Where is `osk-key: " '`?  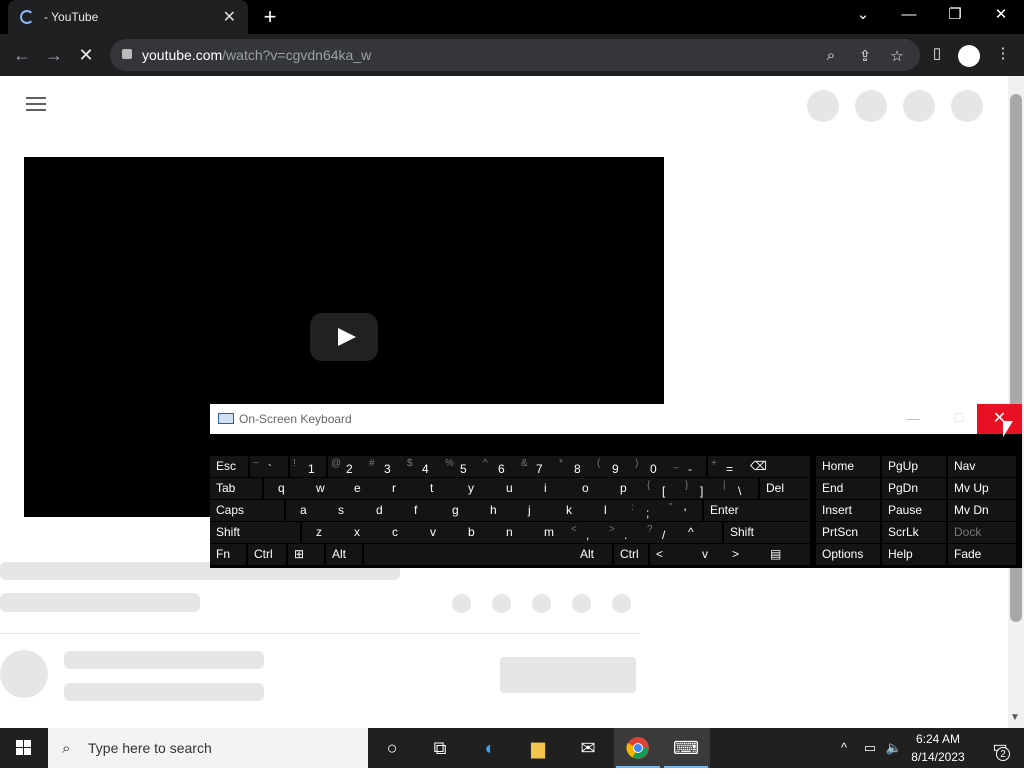
osk-key: " ' is located at coordinates (684, 510).